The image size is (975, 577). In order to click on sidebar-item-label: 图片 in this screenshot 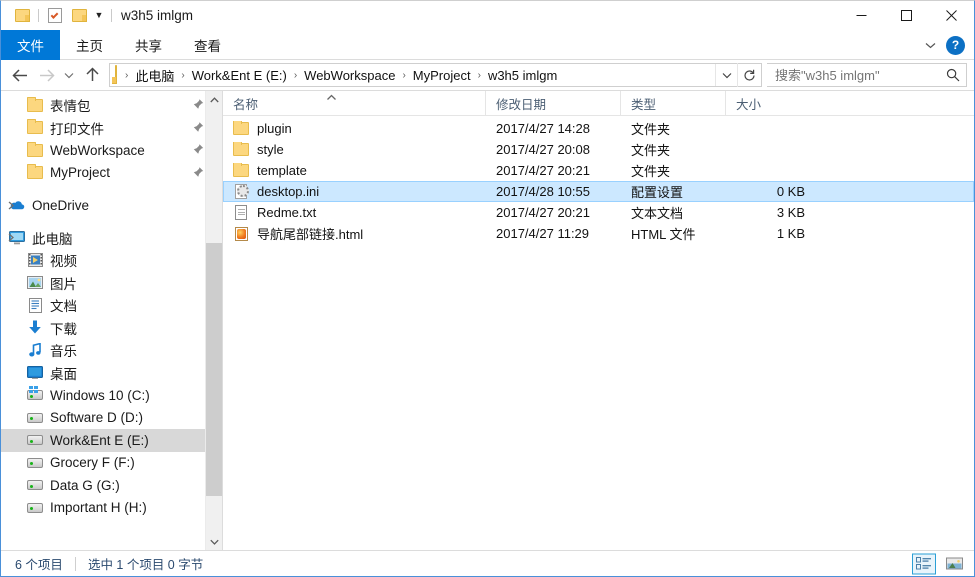, I will do `click(63, 284)`.